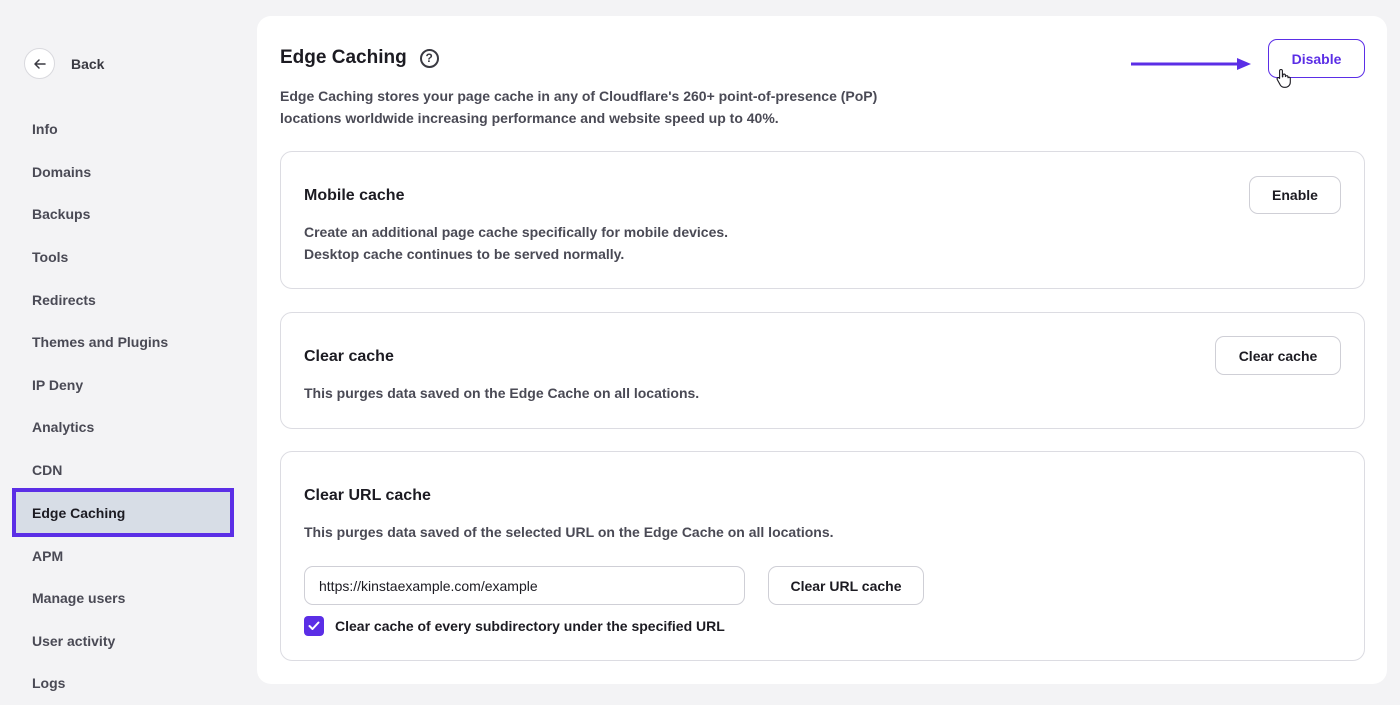 Image resolution: width=1400 pixels, height=705 pixels. I want to click on sidebar-item-ip-deny: IP Deny, so click(123, 385).